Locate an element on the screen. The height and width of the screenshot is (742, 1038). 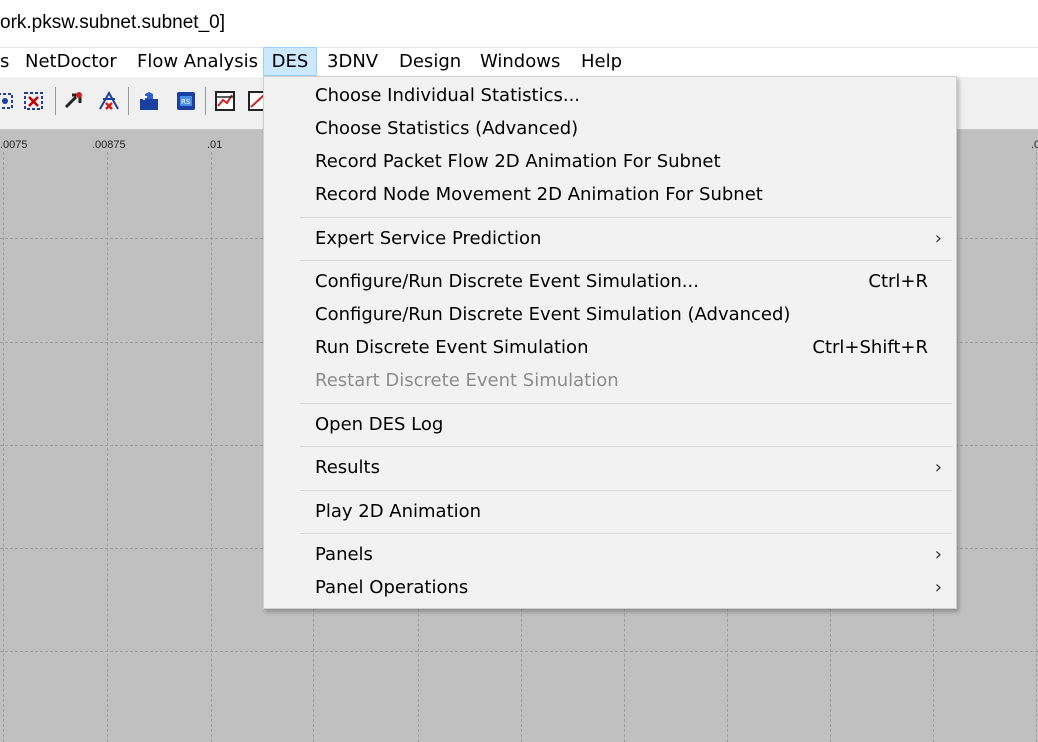
menu-help: Help is located at coordinates (601, 61).